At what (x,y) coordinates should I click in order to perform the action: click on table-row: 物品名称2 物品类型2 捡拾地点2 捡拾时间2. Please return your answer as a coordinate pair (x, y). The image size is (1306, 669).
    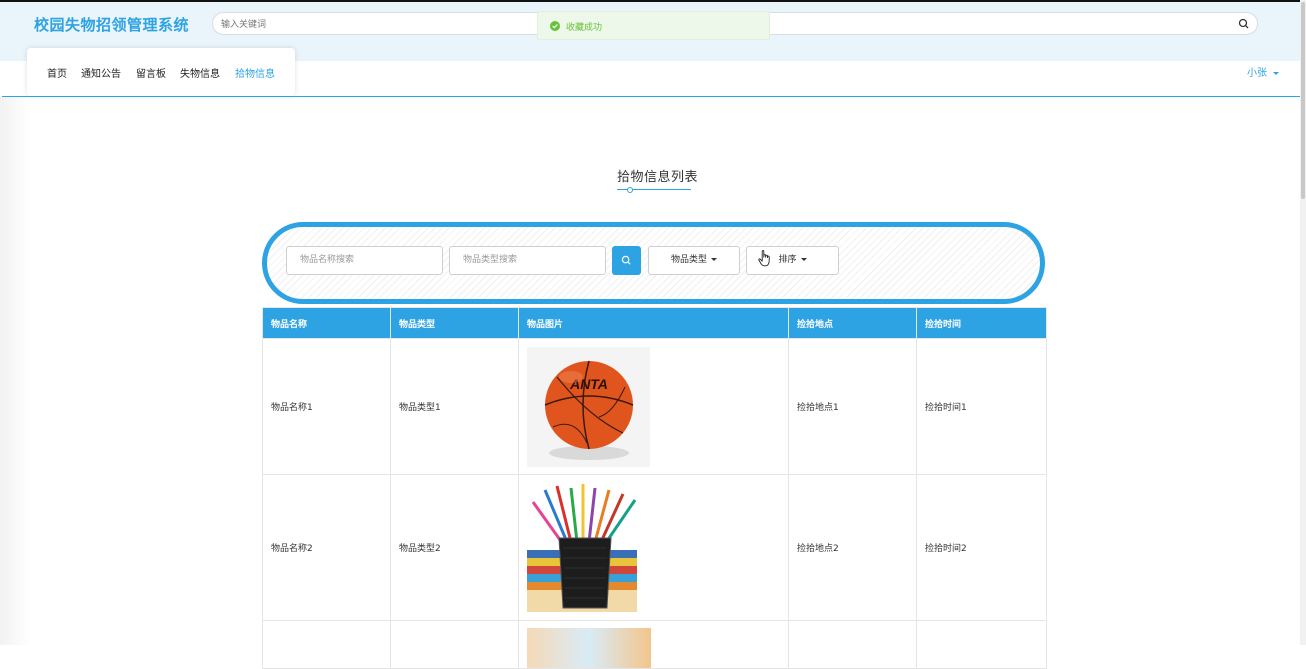
    Looking at the image, I should click on (654, 547).